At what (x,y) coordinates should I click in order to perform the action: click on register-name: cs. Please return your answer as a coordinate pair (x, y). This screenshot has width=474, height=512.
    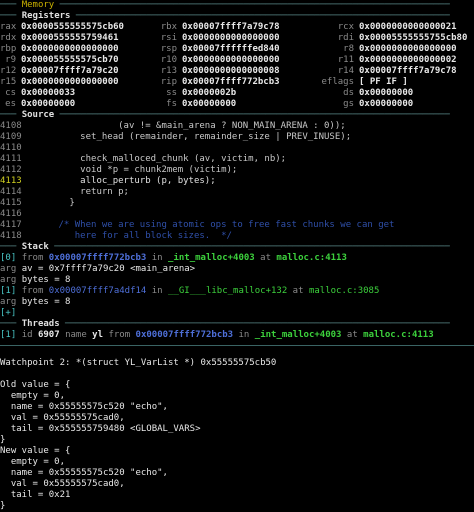
    Looking at the image, I should click on (10, 93).